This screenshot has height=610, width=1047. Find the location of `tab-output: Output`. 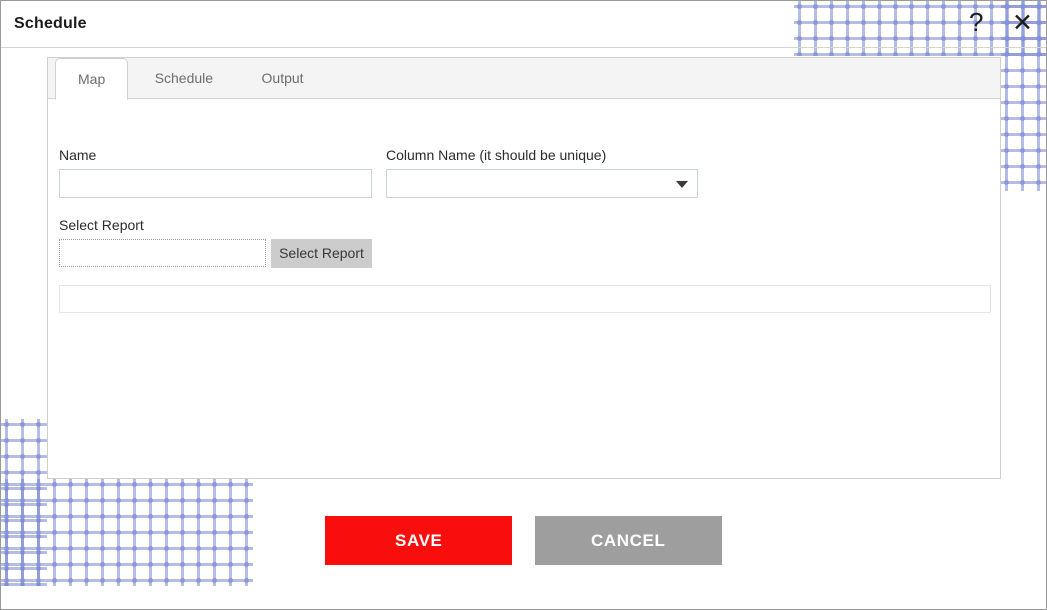

tab-output: Output is located at coordinates (283, 78).